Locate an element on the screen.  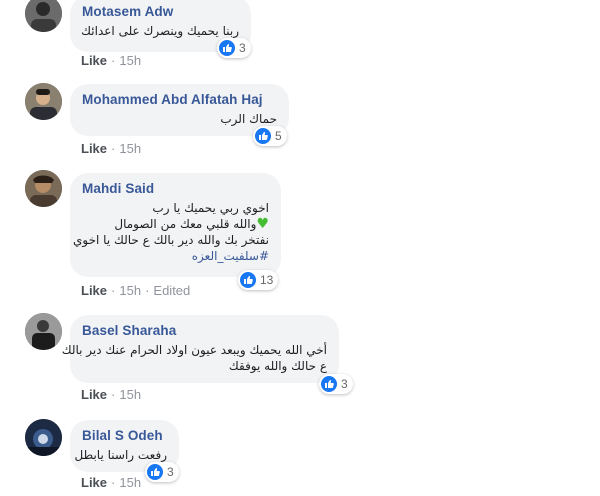
comment-text: ربنا يحميك وينصرك على اعدائك is located at coordinates (160, 31).